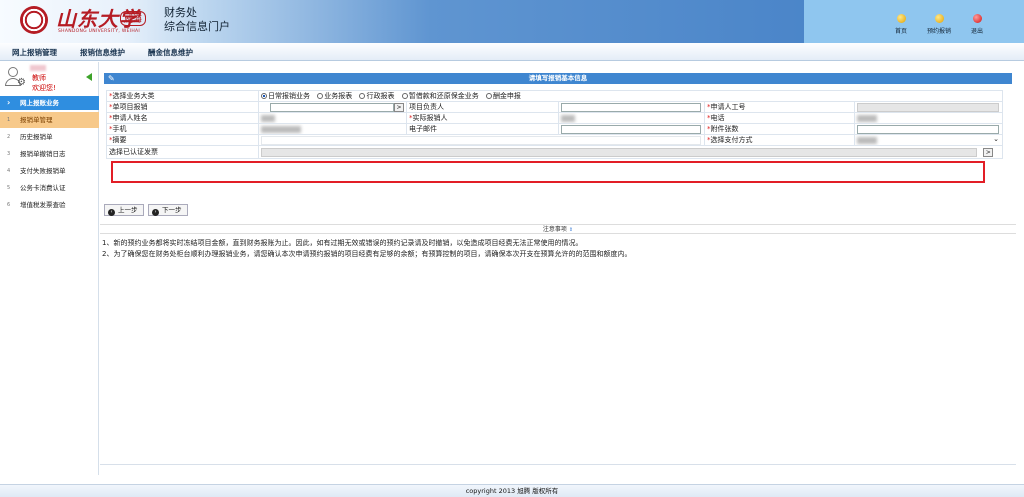 Image resolution: width=1024 pixels, height=497 pixels. Describe the element at coordinates (399, 107) in the screenshot. I see `project-picker-button: >` at that location.